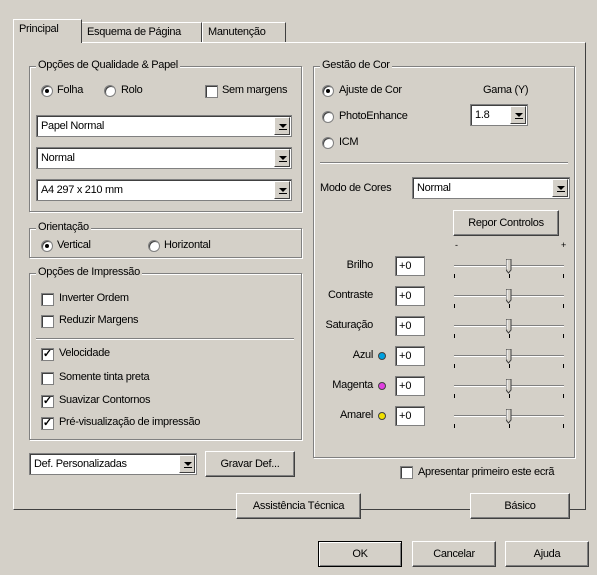  What do you see at coordinates (349, 325) in the screenshot?
I see `slider-label: Saturação` at bounding box center [349, 325].